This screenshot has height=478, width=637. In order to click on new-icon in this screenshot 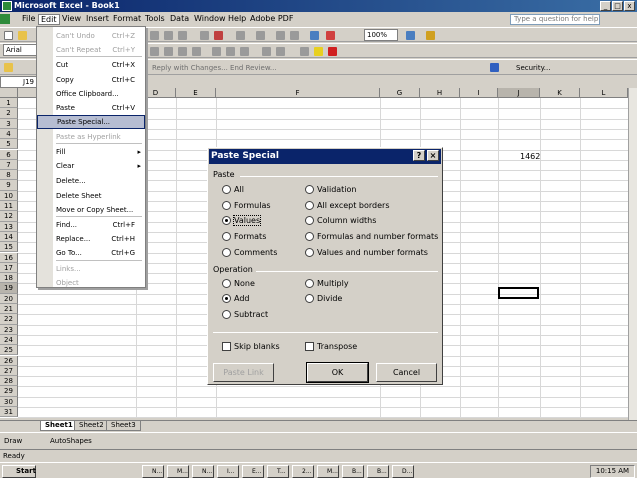, I will do `click(8, 35)`.